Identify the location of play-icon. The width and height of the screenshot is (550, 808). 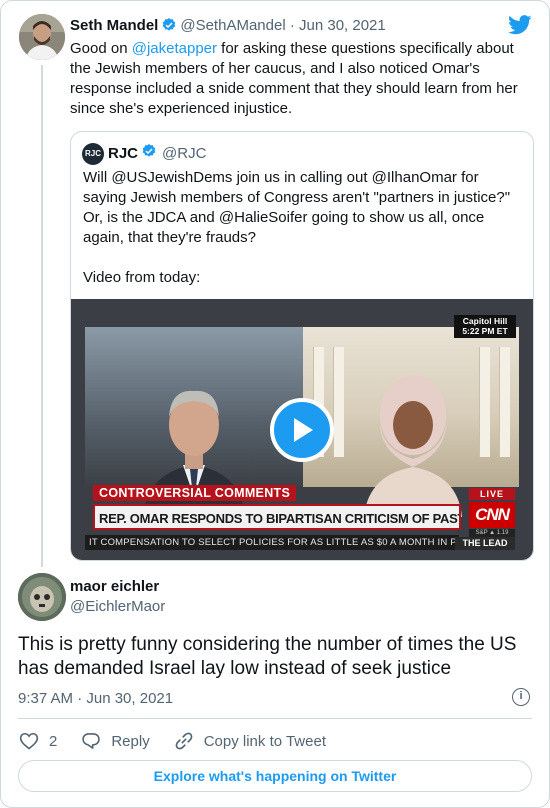
(303, 430).